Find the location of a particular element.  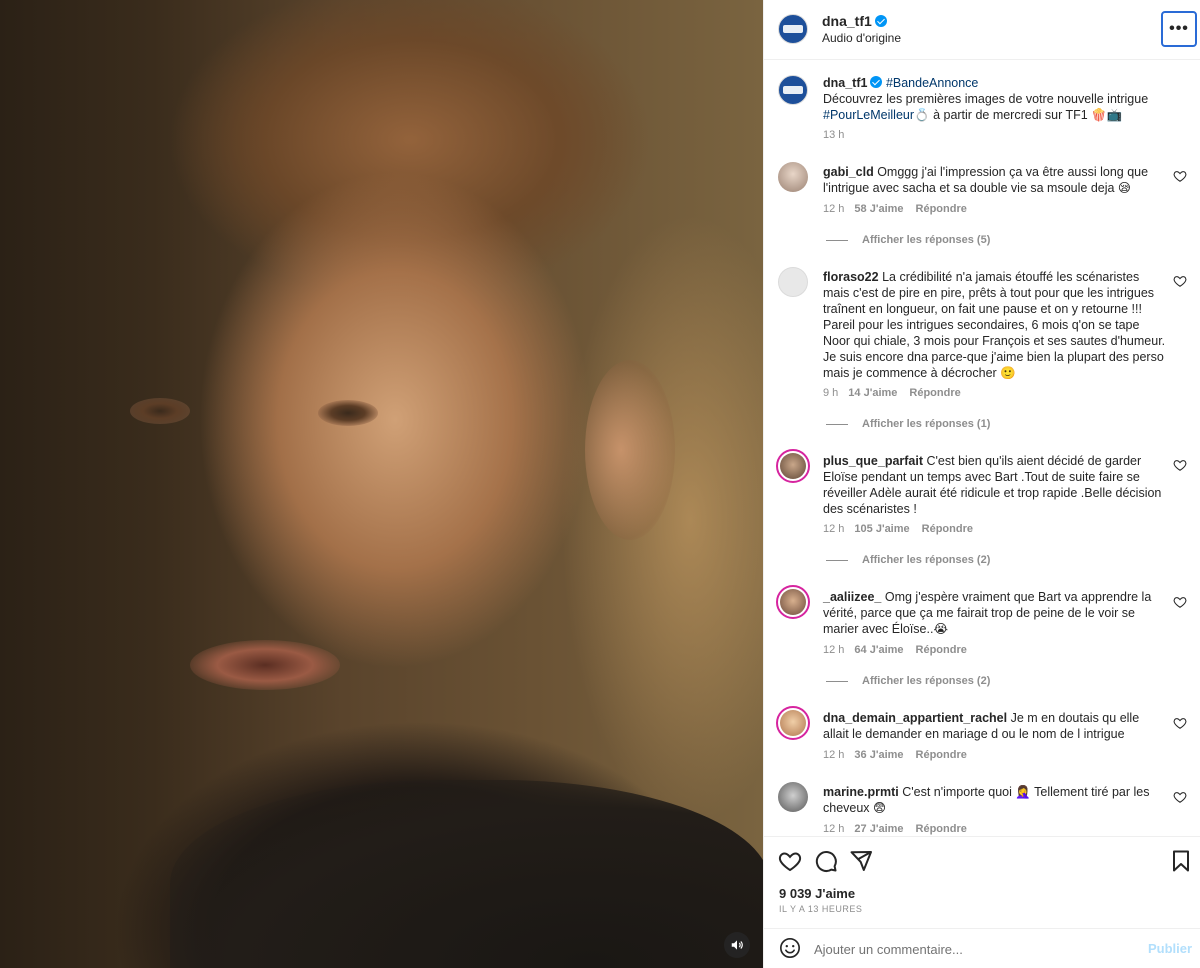

comment-meta: 12 h 105 J'aime Répondre is located at coordinates (898, 529).